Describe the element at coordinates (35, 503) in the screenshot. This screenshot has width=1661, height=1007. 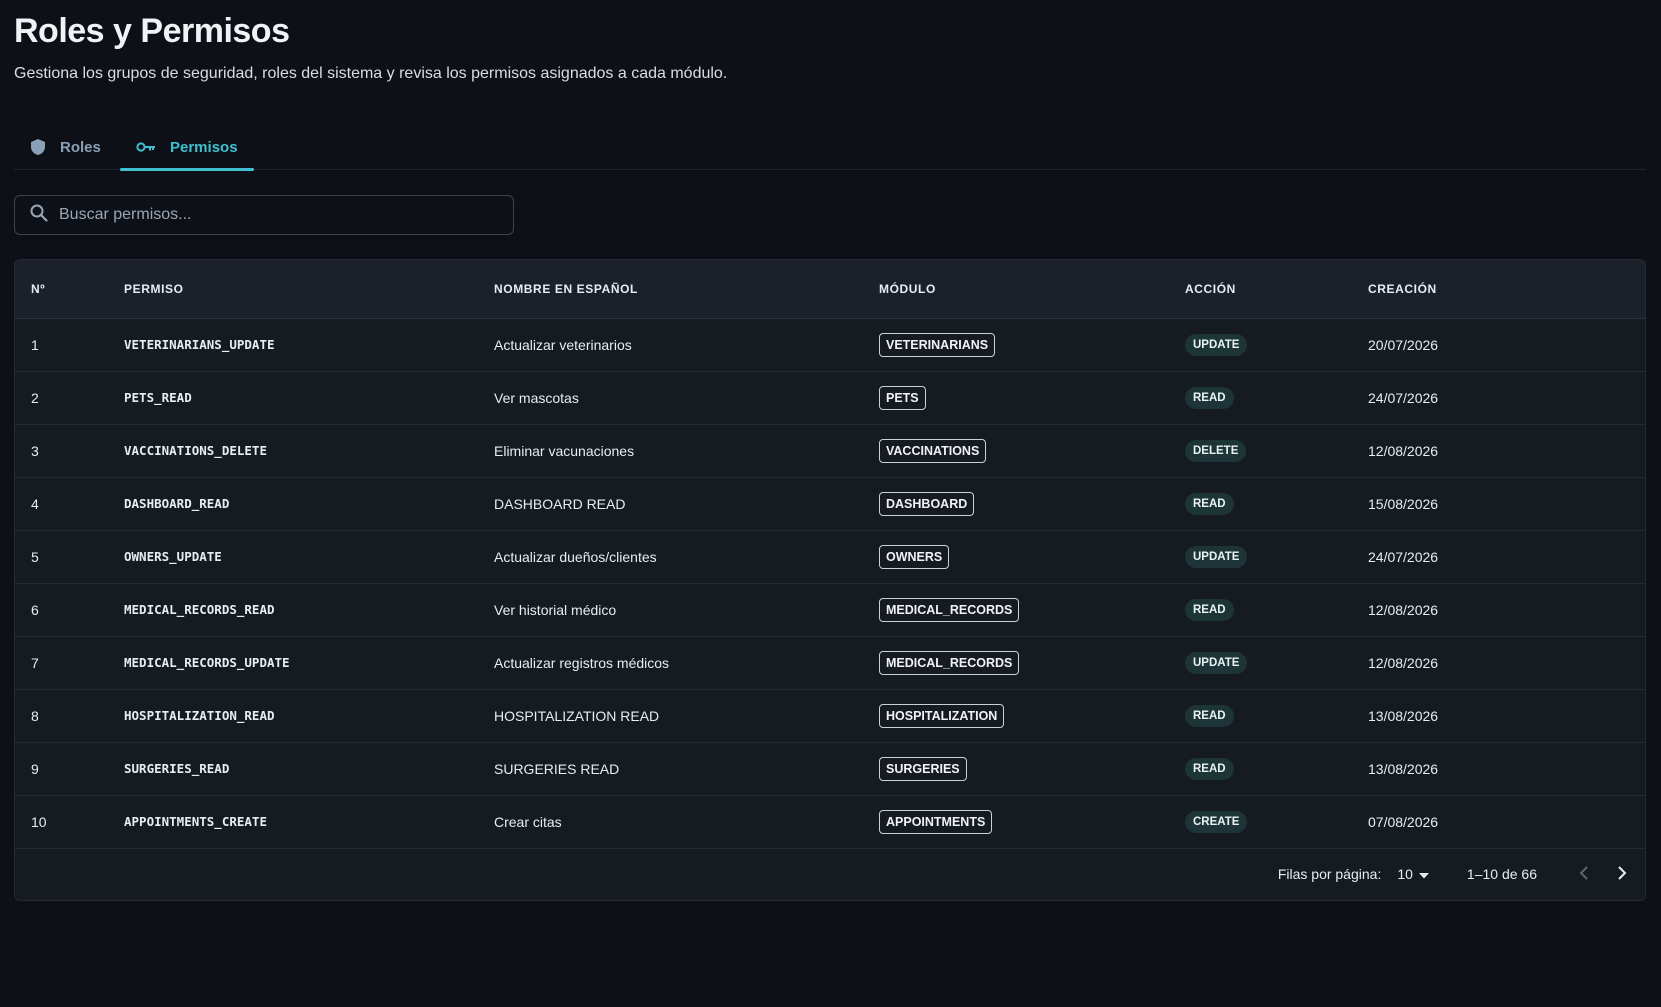
I see `cell-number: 4` at that location.